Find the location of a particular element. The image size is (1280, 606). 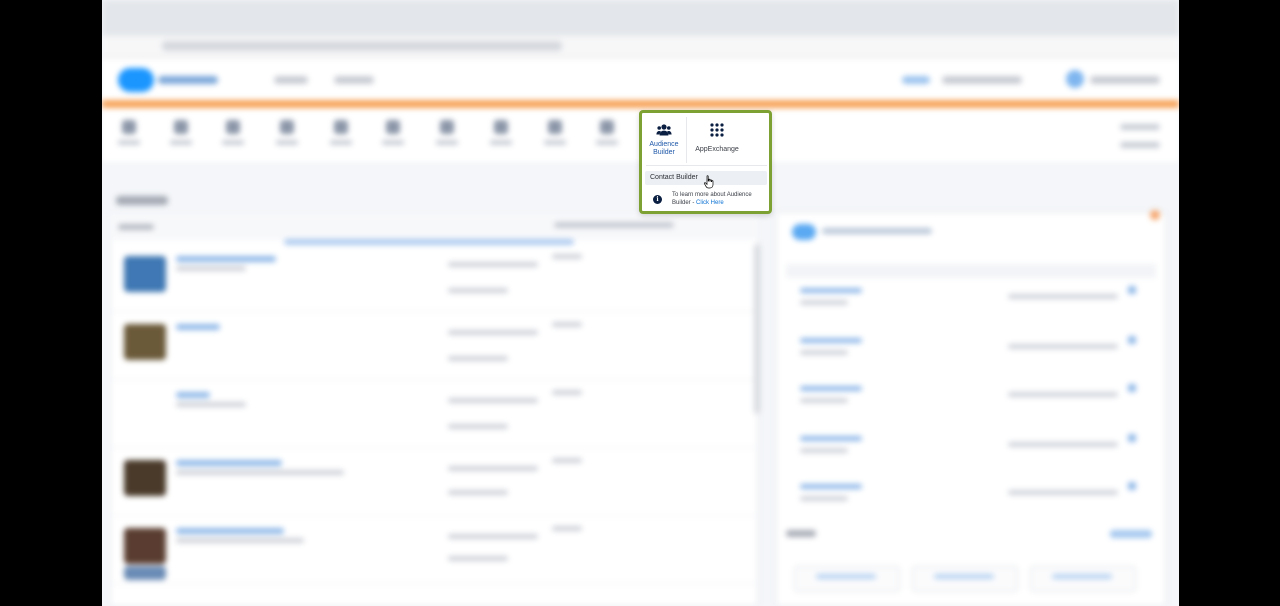

users-group-icon is located at coordinates (664, 130).